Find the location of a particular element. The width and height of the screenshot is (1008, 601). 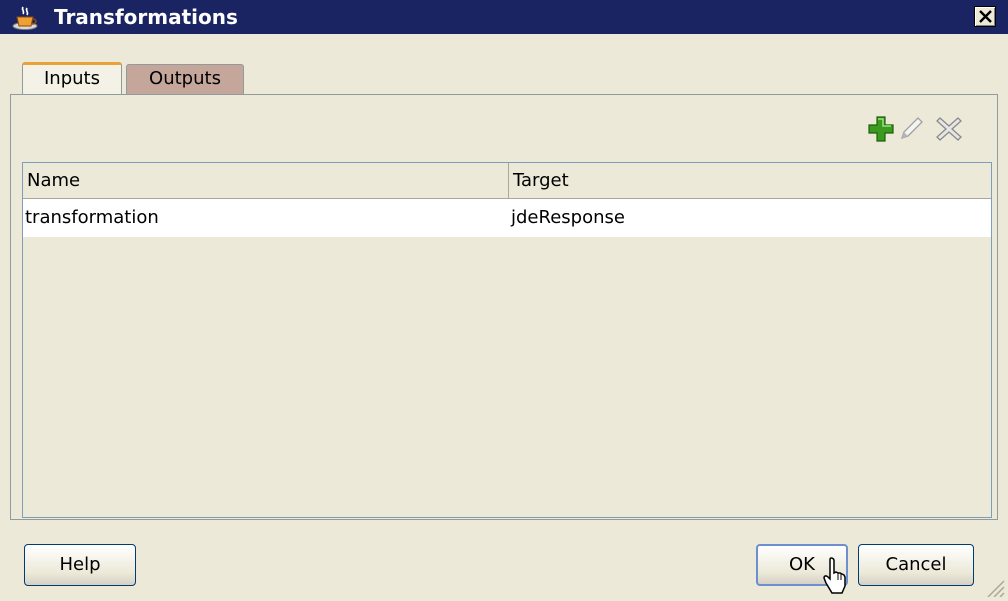

column-header-target: Target is located at coordinates (750, 181).